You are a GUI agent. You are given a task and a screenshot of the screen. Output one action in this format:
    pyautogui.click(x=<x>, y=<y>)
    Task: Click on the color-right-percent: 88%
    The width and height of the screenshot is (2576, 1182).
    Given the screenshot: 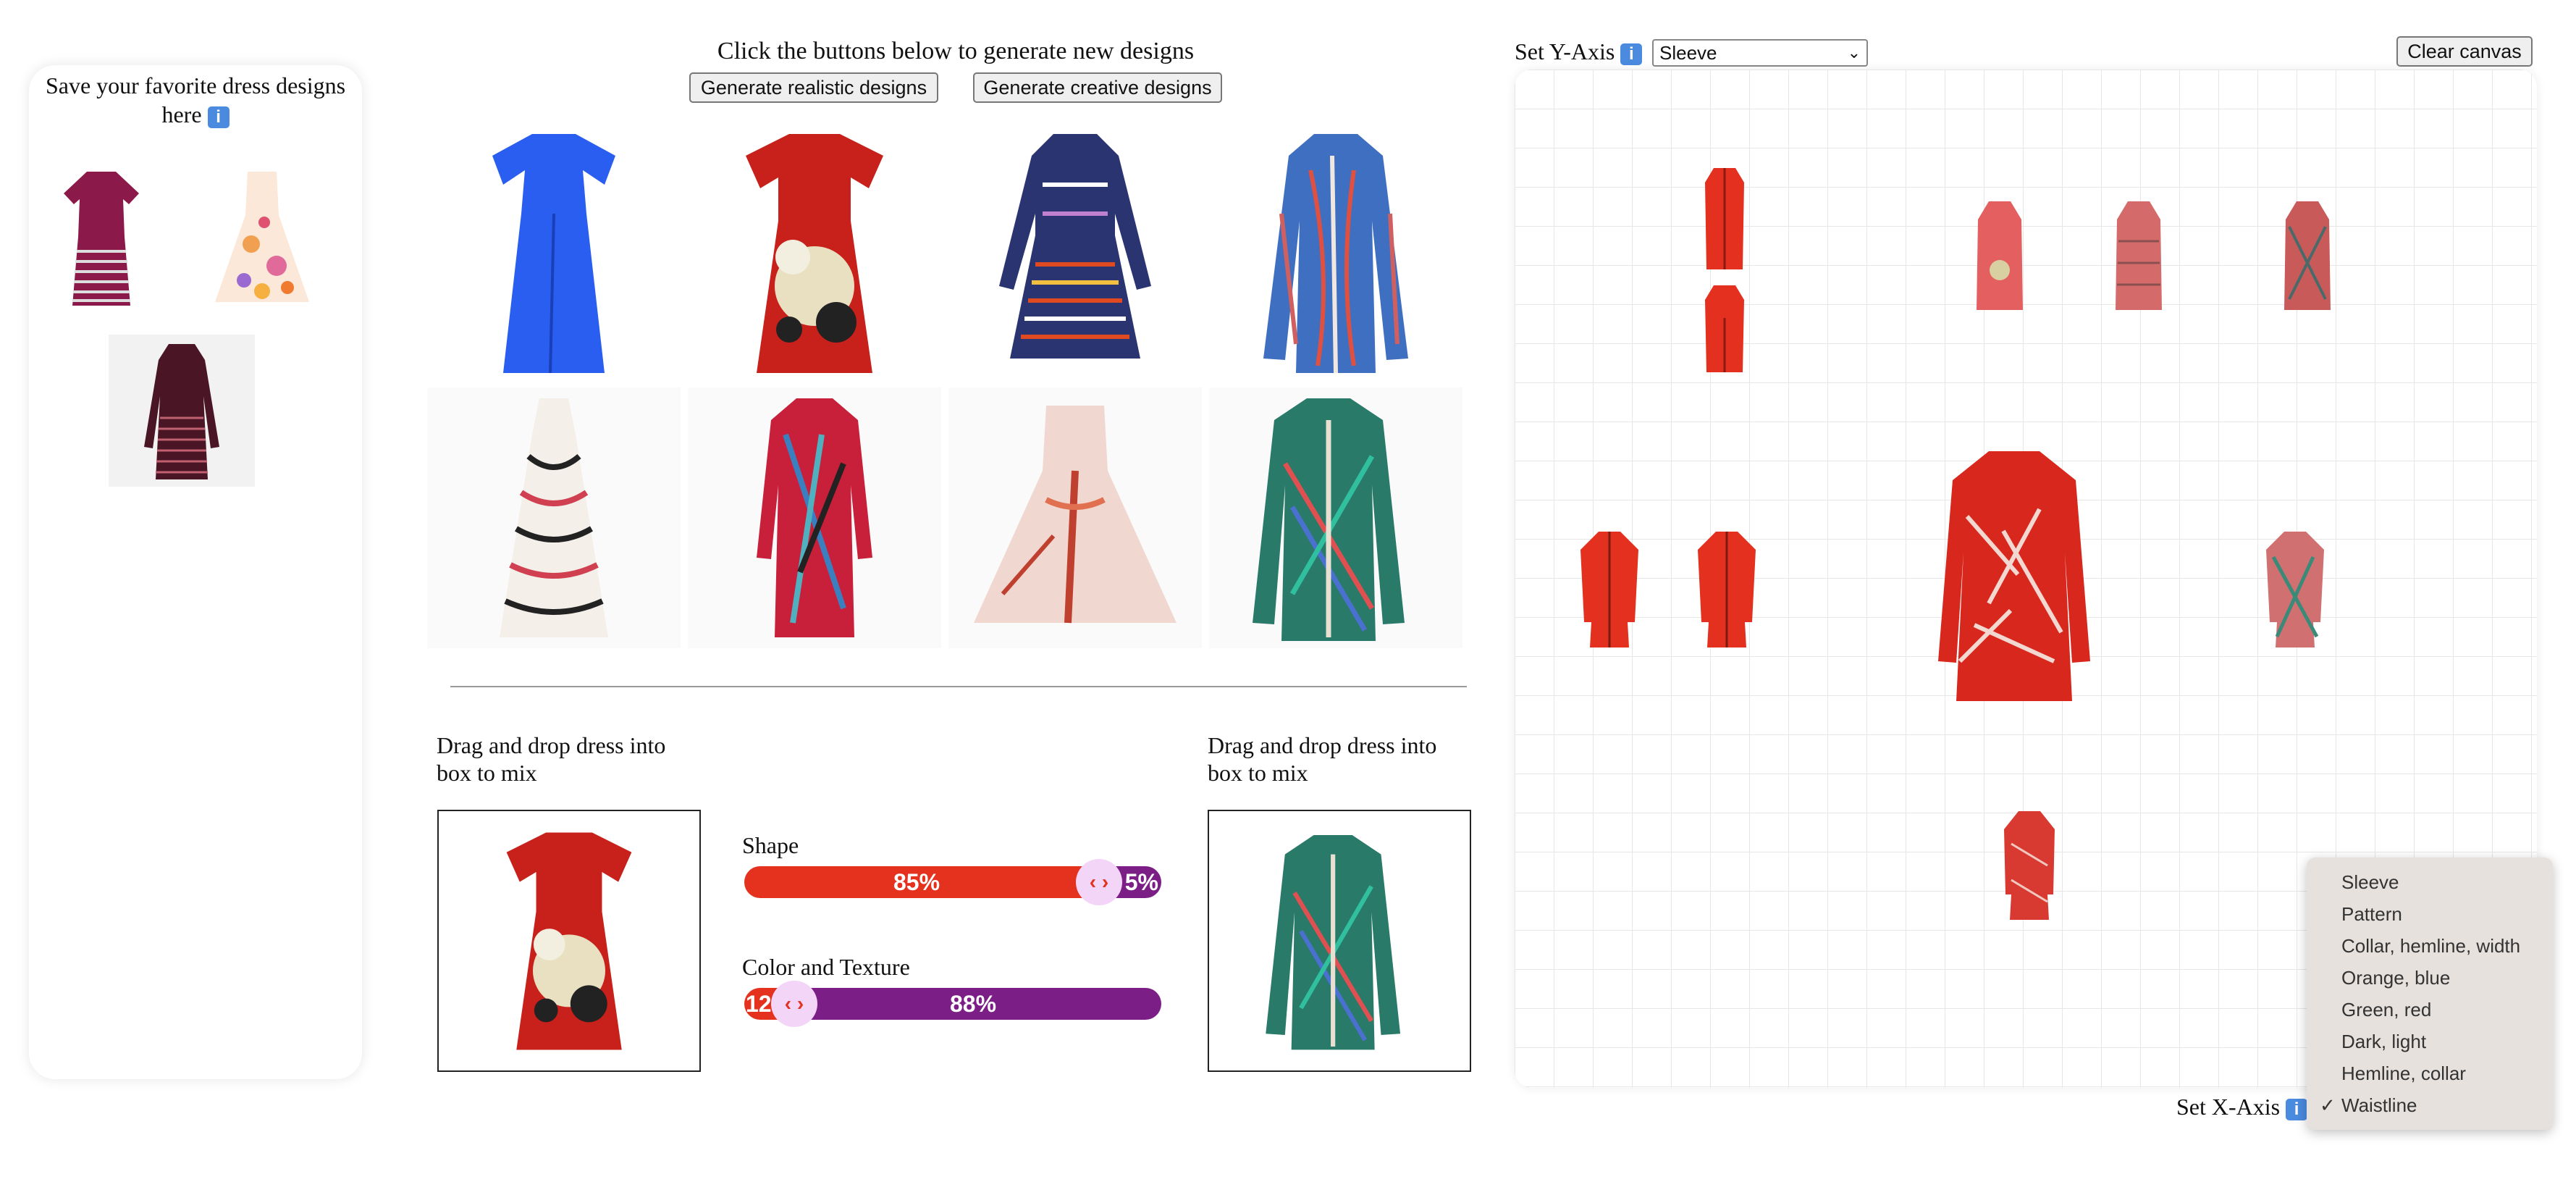 What is the action you would take?
    pyautogui.click(x=973, y=1004)
    